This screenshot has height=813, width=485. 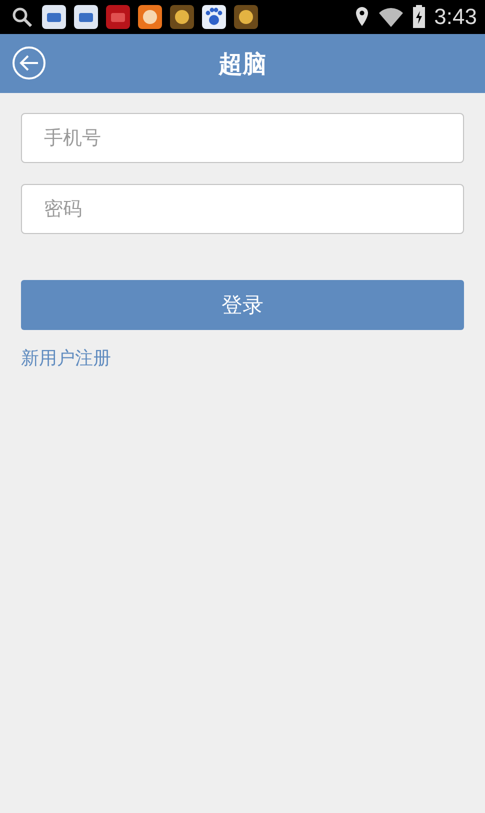 I want to click on input-field: 密码, so click(x=242, y=209).